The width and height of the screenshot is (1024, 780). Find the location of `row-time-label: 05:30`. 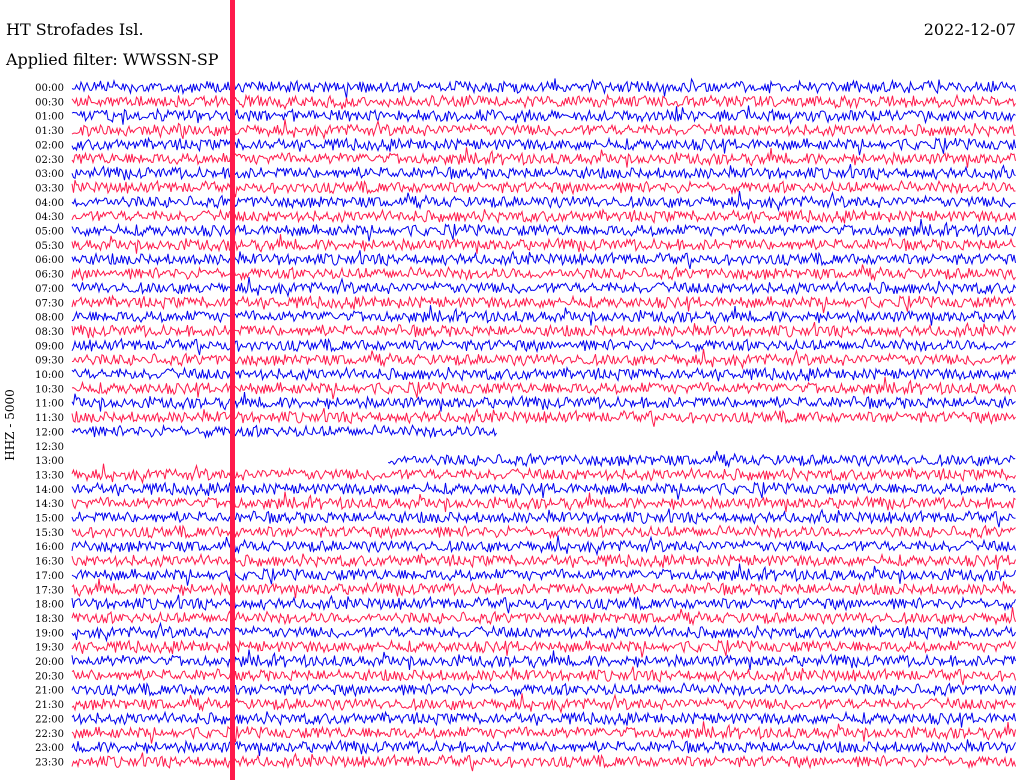

row-time-label: 05:30 is located at coordinates (49, 246).